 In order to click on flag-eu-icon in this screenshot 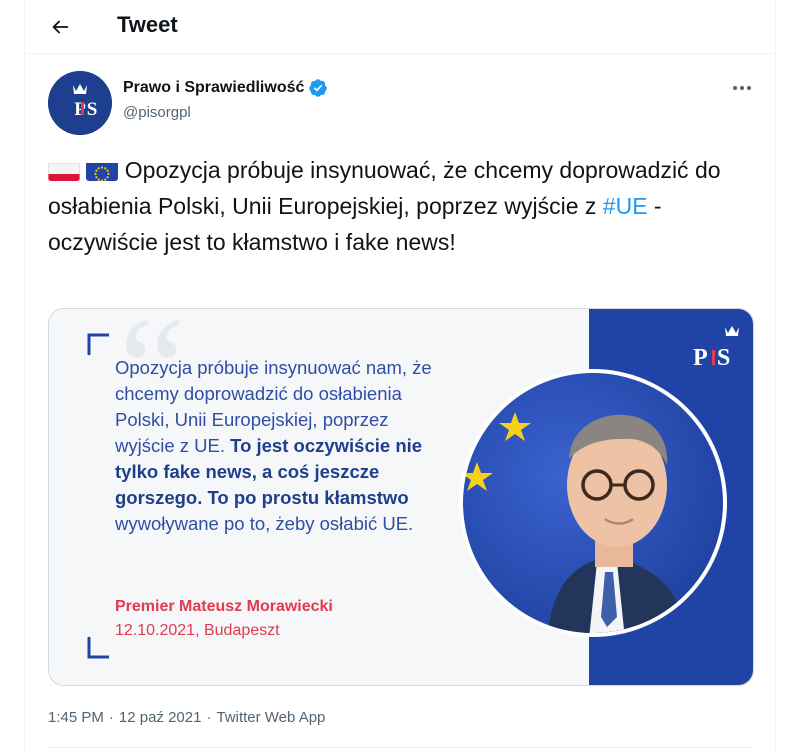, I will do `click(102, 170)`.